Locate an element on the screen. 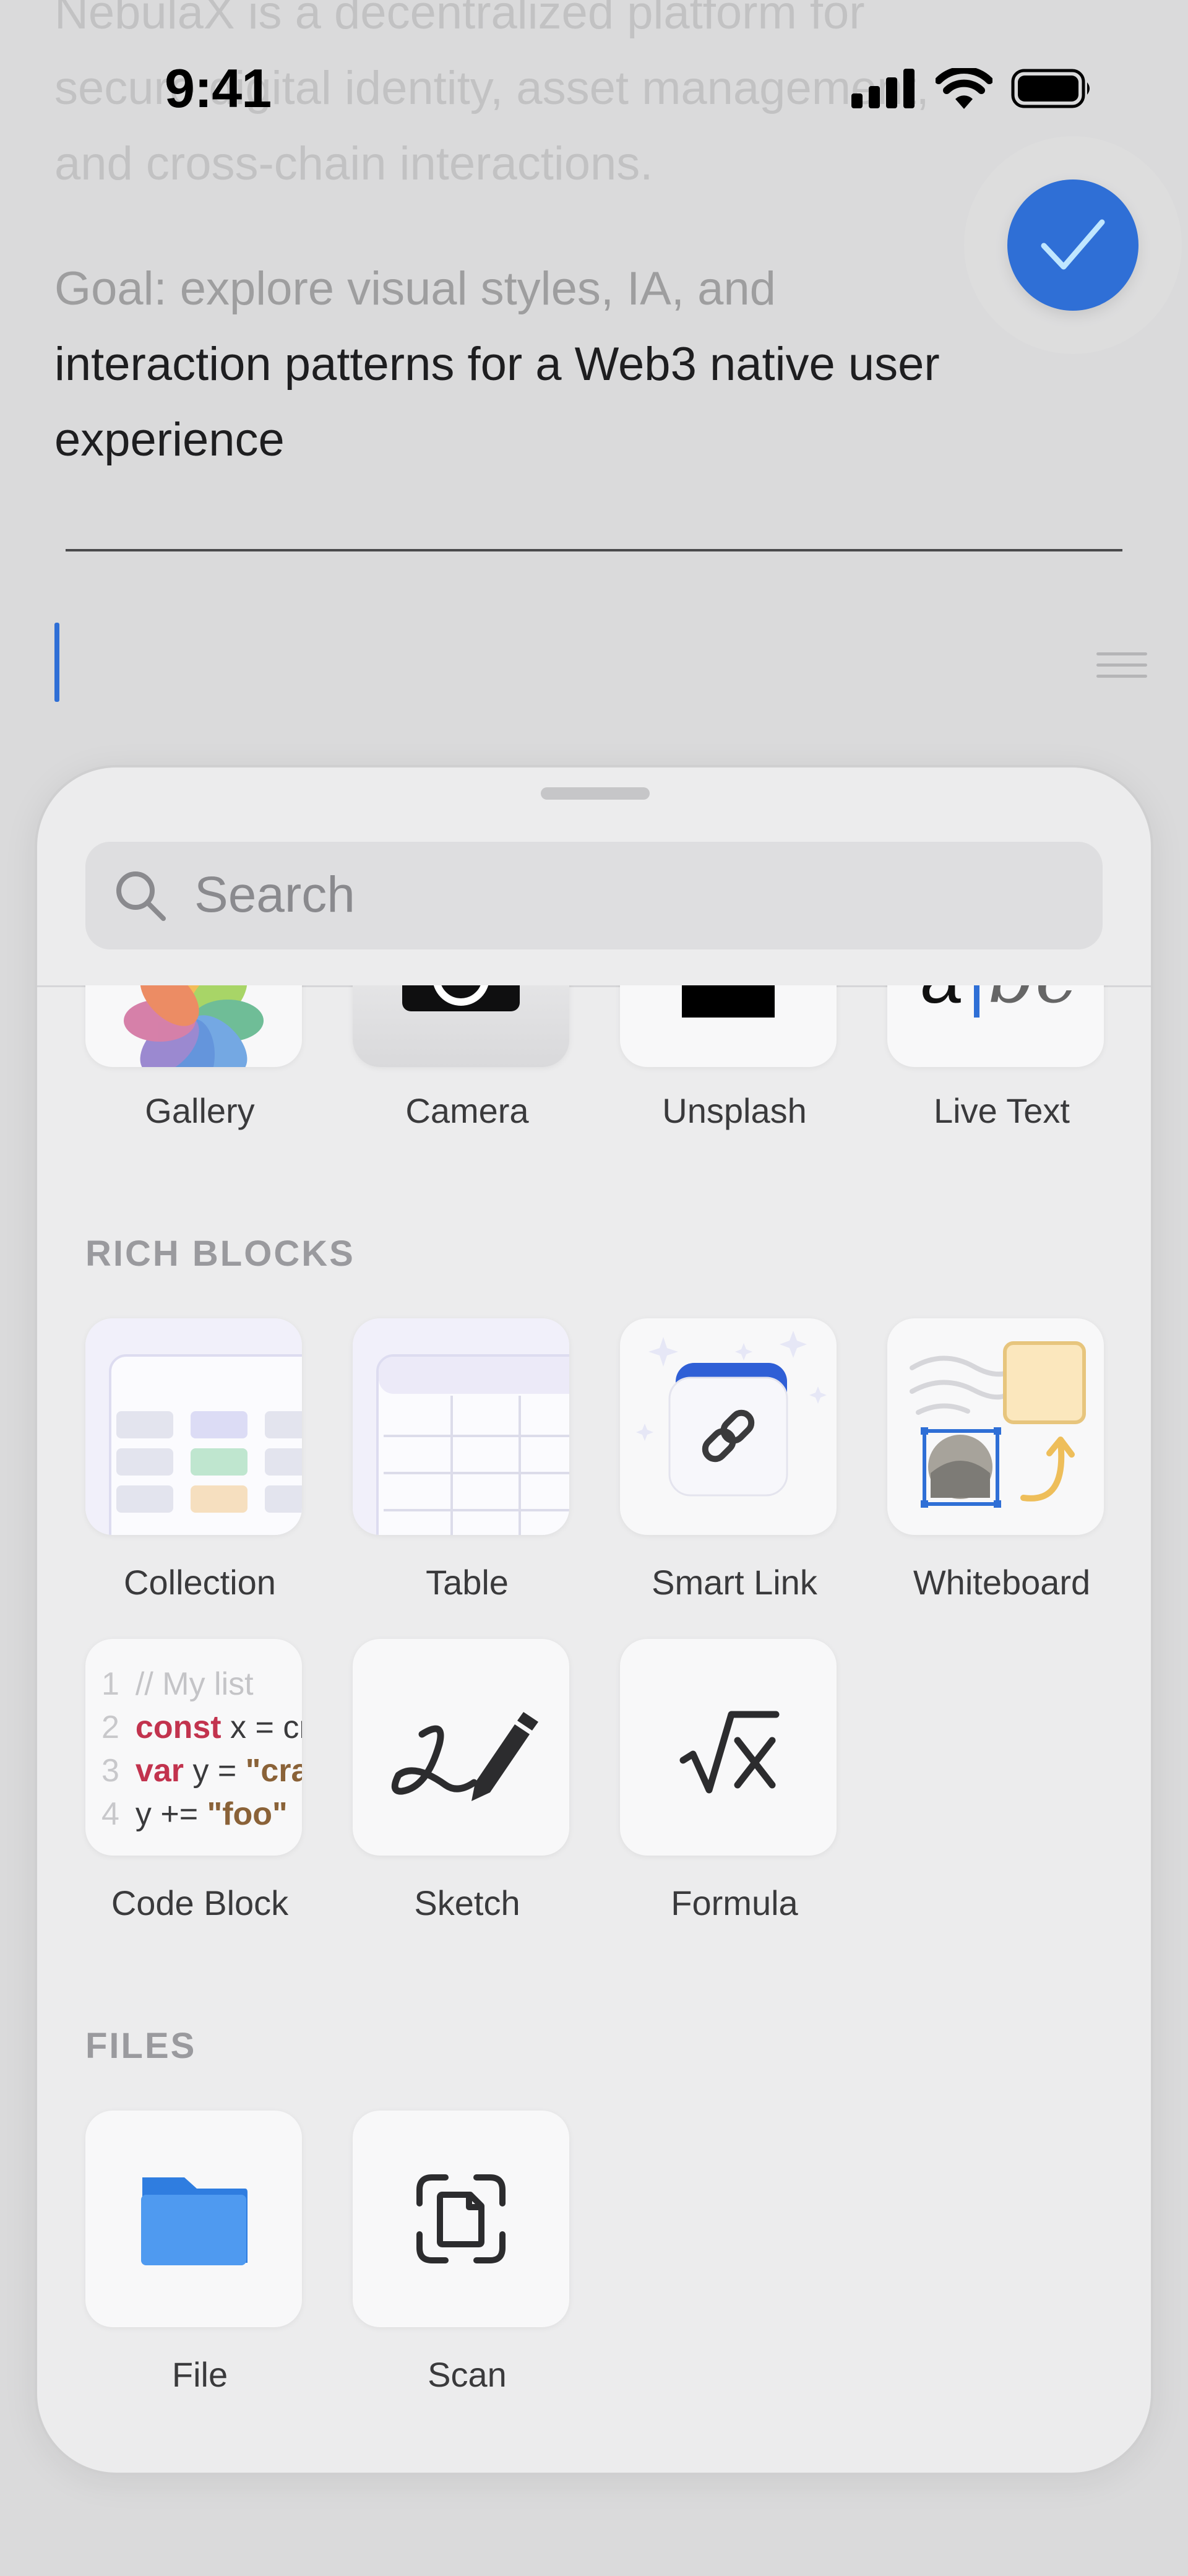  collection-tile is located at coordinates (194, 1426).